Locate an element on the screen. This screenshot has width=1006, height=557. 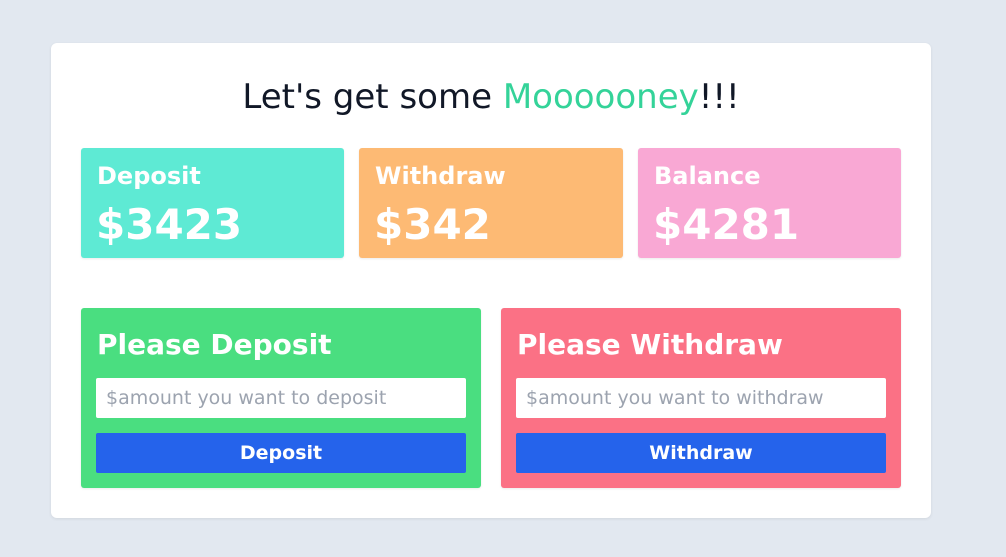
balance-stat-card: Balance $4281 is located at coordinates (769, 203).